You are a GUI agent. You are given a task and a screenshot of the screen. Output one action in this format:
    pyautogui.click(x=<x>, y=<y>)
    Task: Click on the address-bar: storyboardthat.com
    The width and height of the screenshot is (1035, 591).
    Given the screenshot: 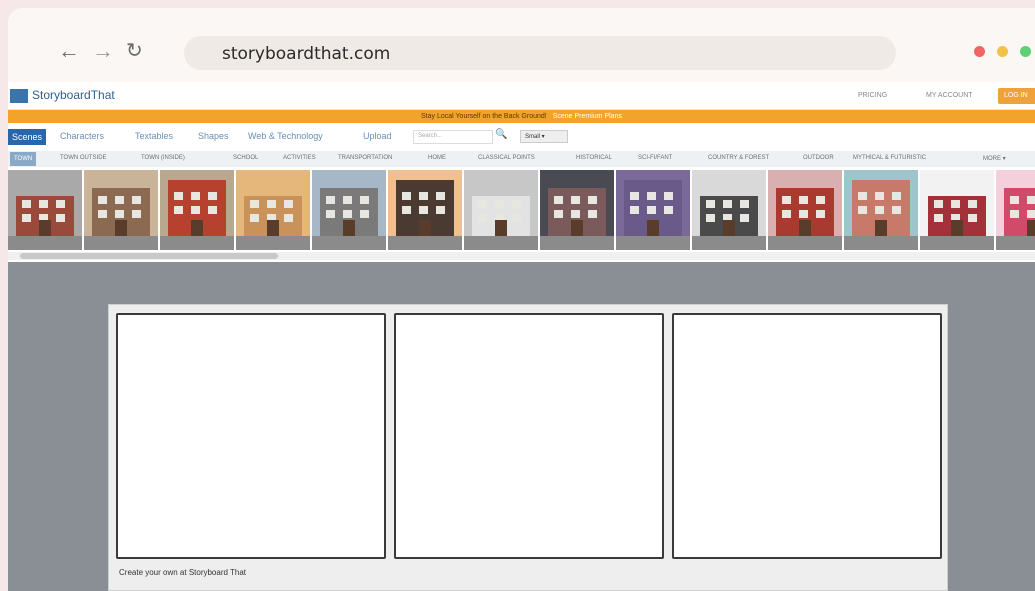 What is the action you would take?
    pyautogui.click(x=540, y=53)
    